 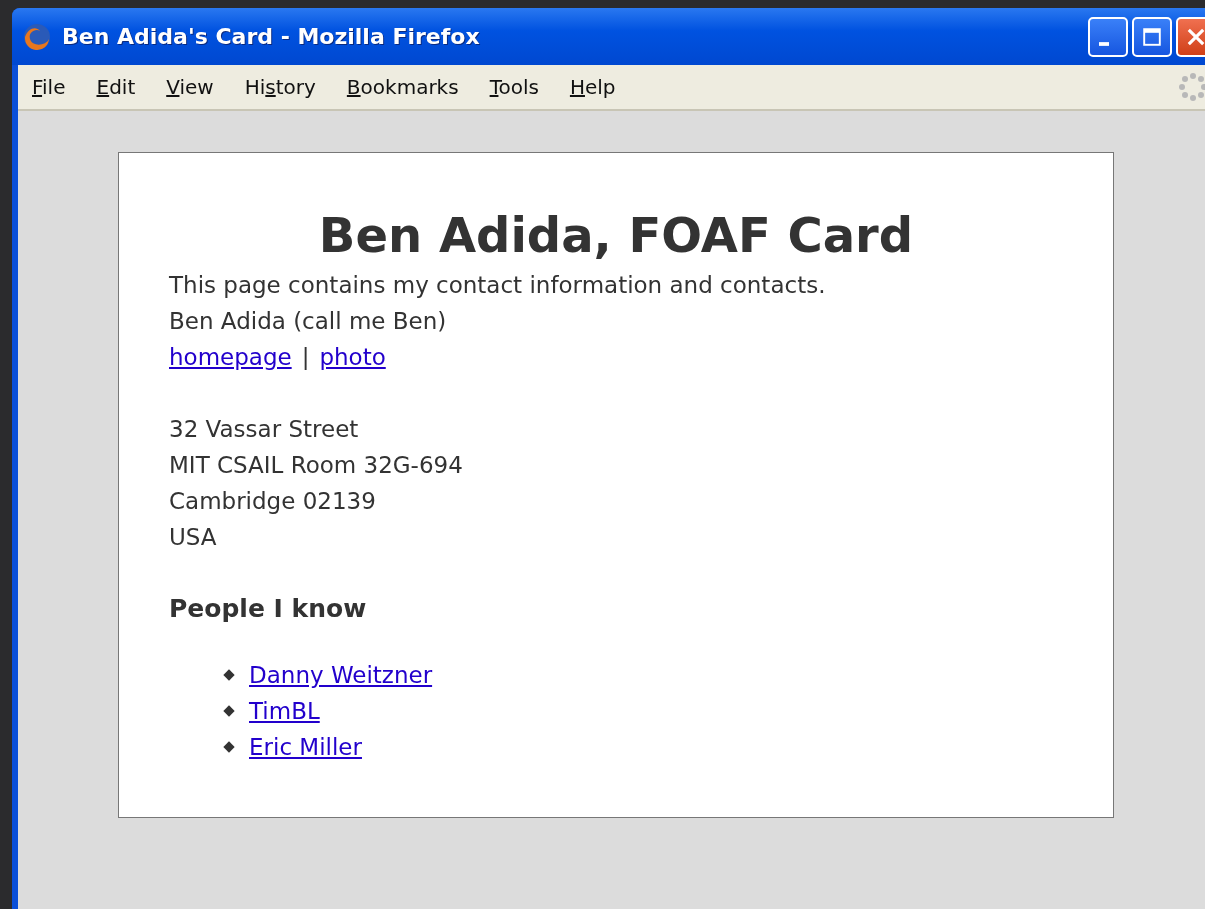 I want to click on menu-item: Edit, so click(x=124, y=87).